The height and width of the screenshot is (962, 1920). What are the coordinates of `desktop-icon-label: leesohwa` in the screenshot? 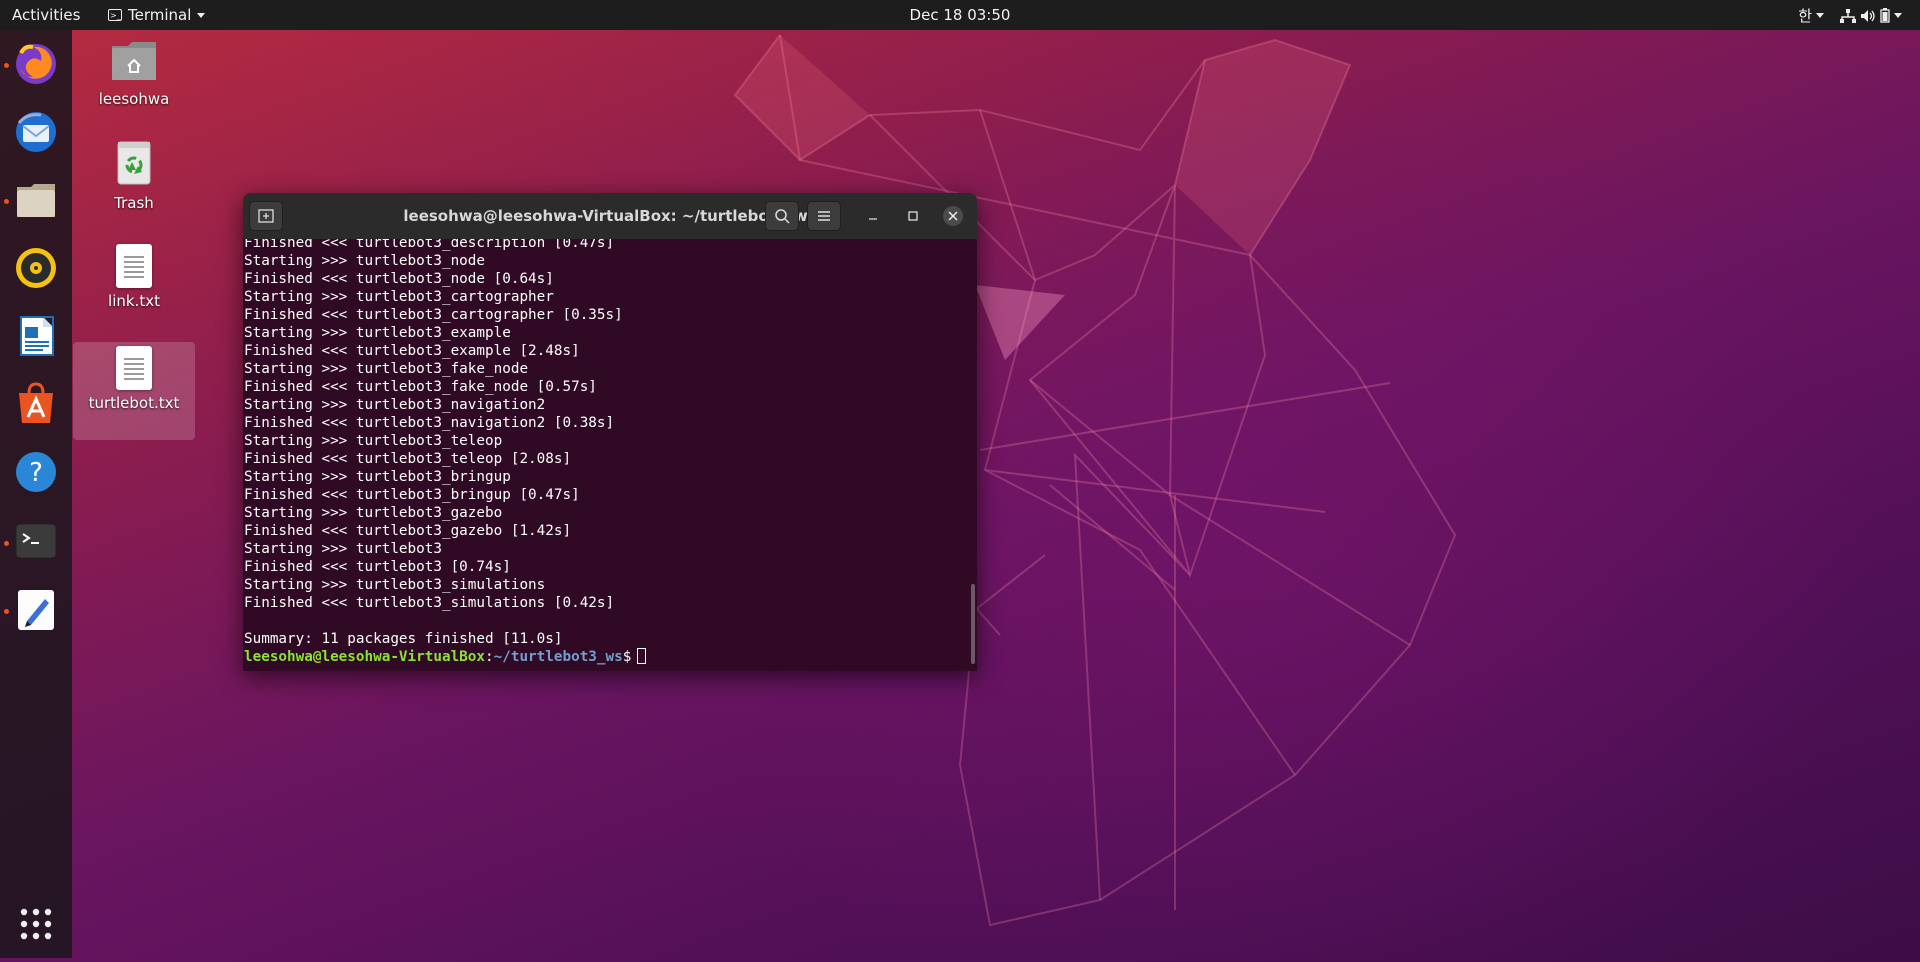 It's located at (134, 99).